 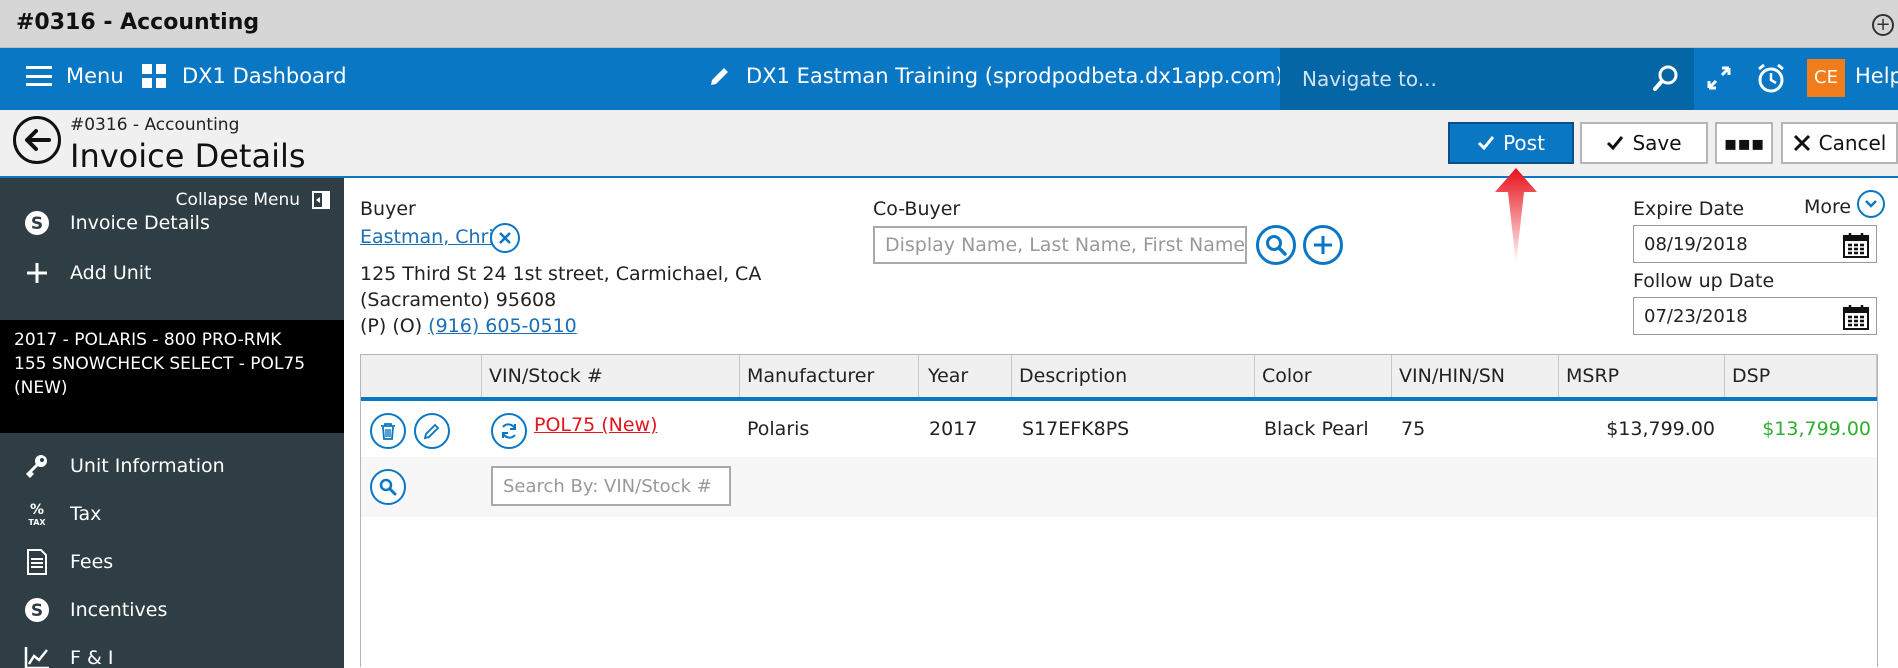 What do you see at coordinates (172, 562) in the screenshot?
I see `sidebar-item-fees: Fees` at bounding box center [172, 562].